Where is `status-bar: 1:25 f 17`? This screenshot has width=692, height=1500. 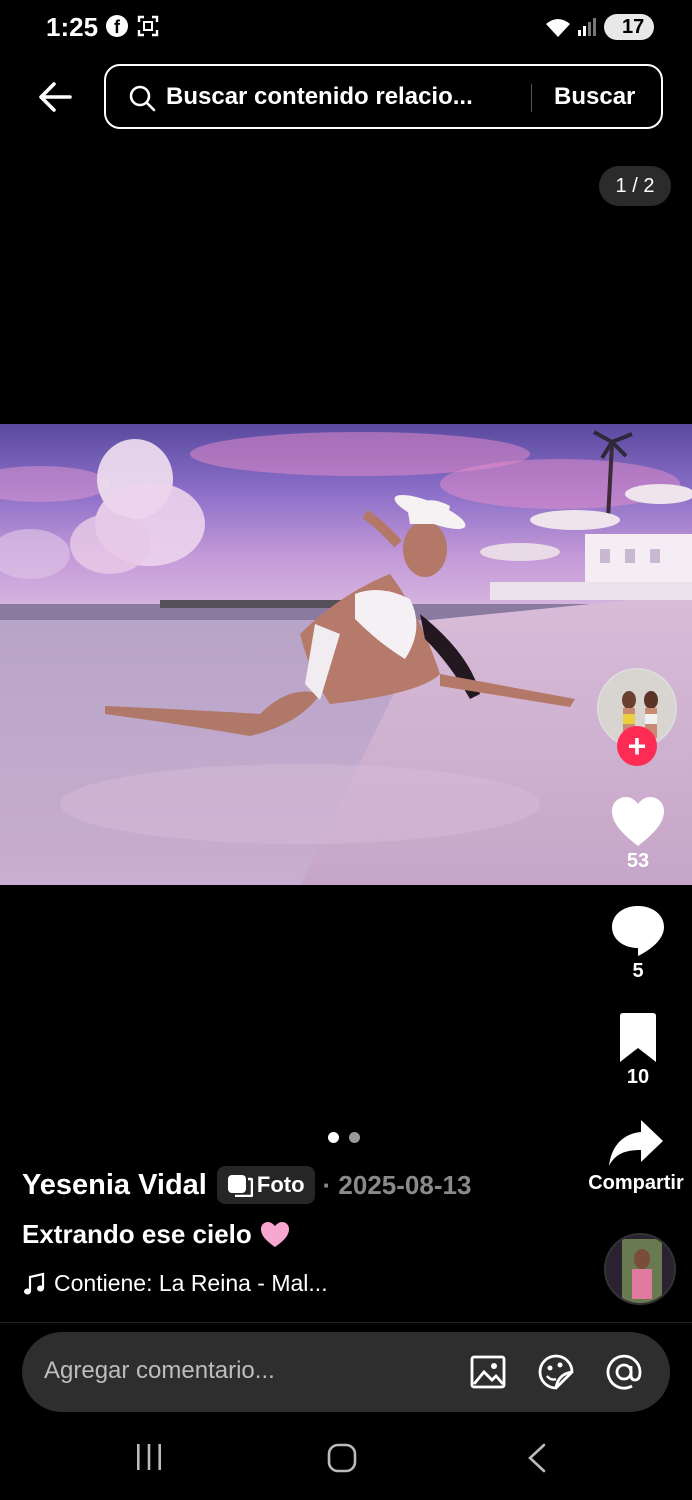
status-bar: 1:25 f 17 is located at coordinates (346, 28).